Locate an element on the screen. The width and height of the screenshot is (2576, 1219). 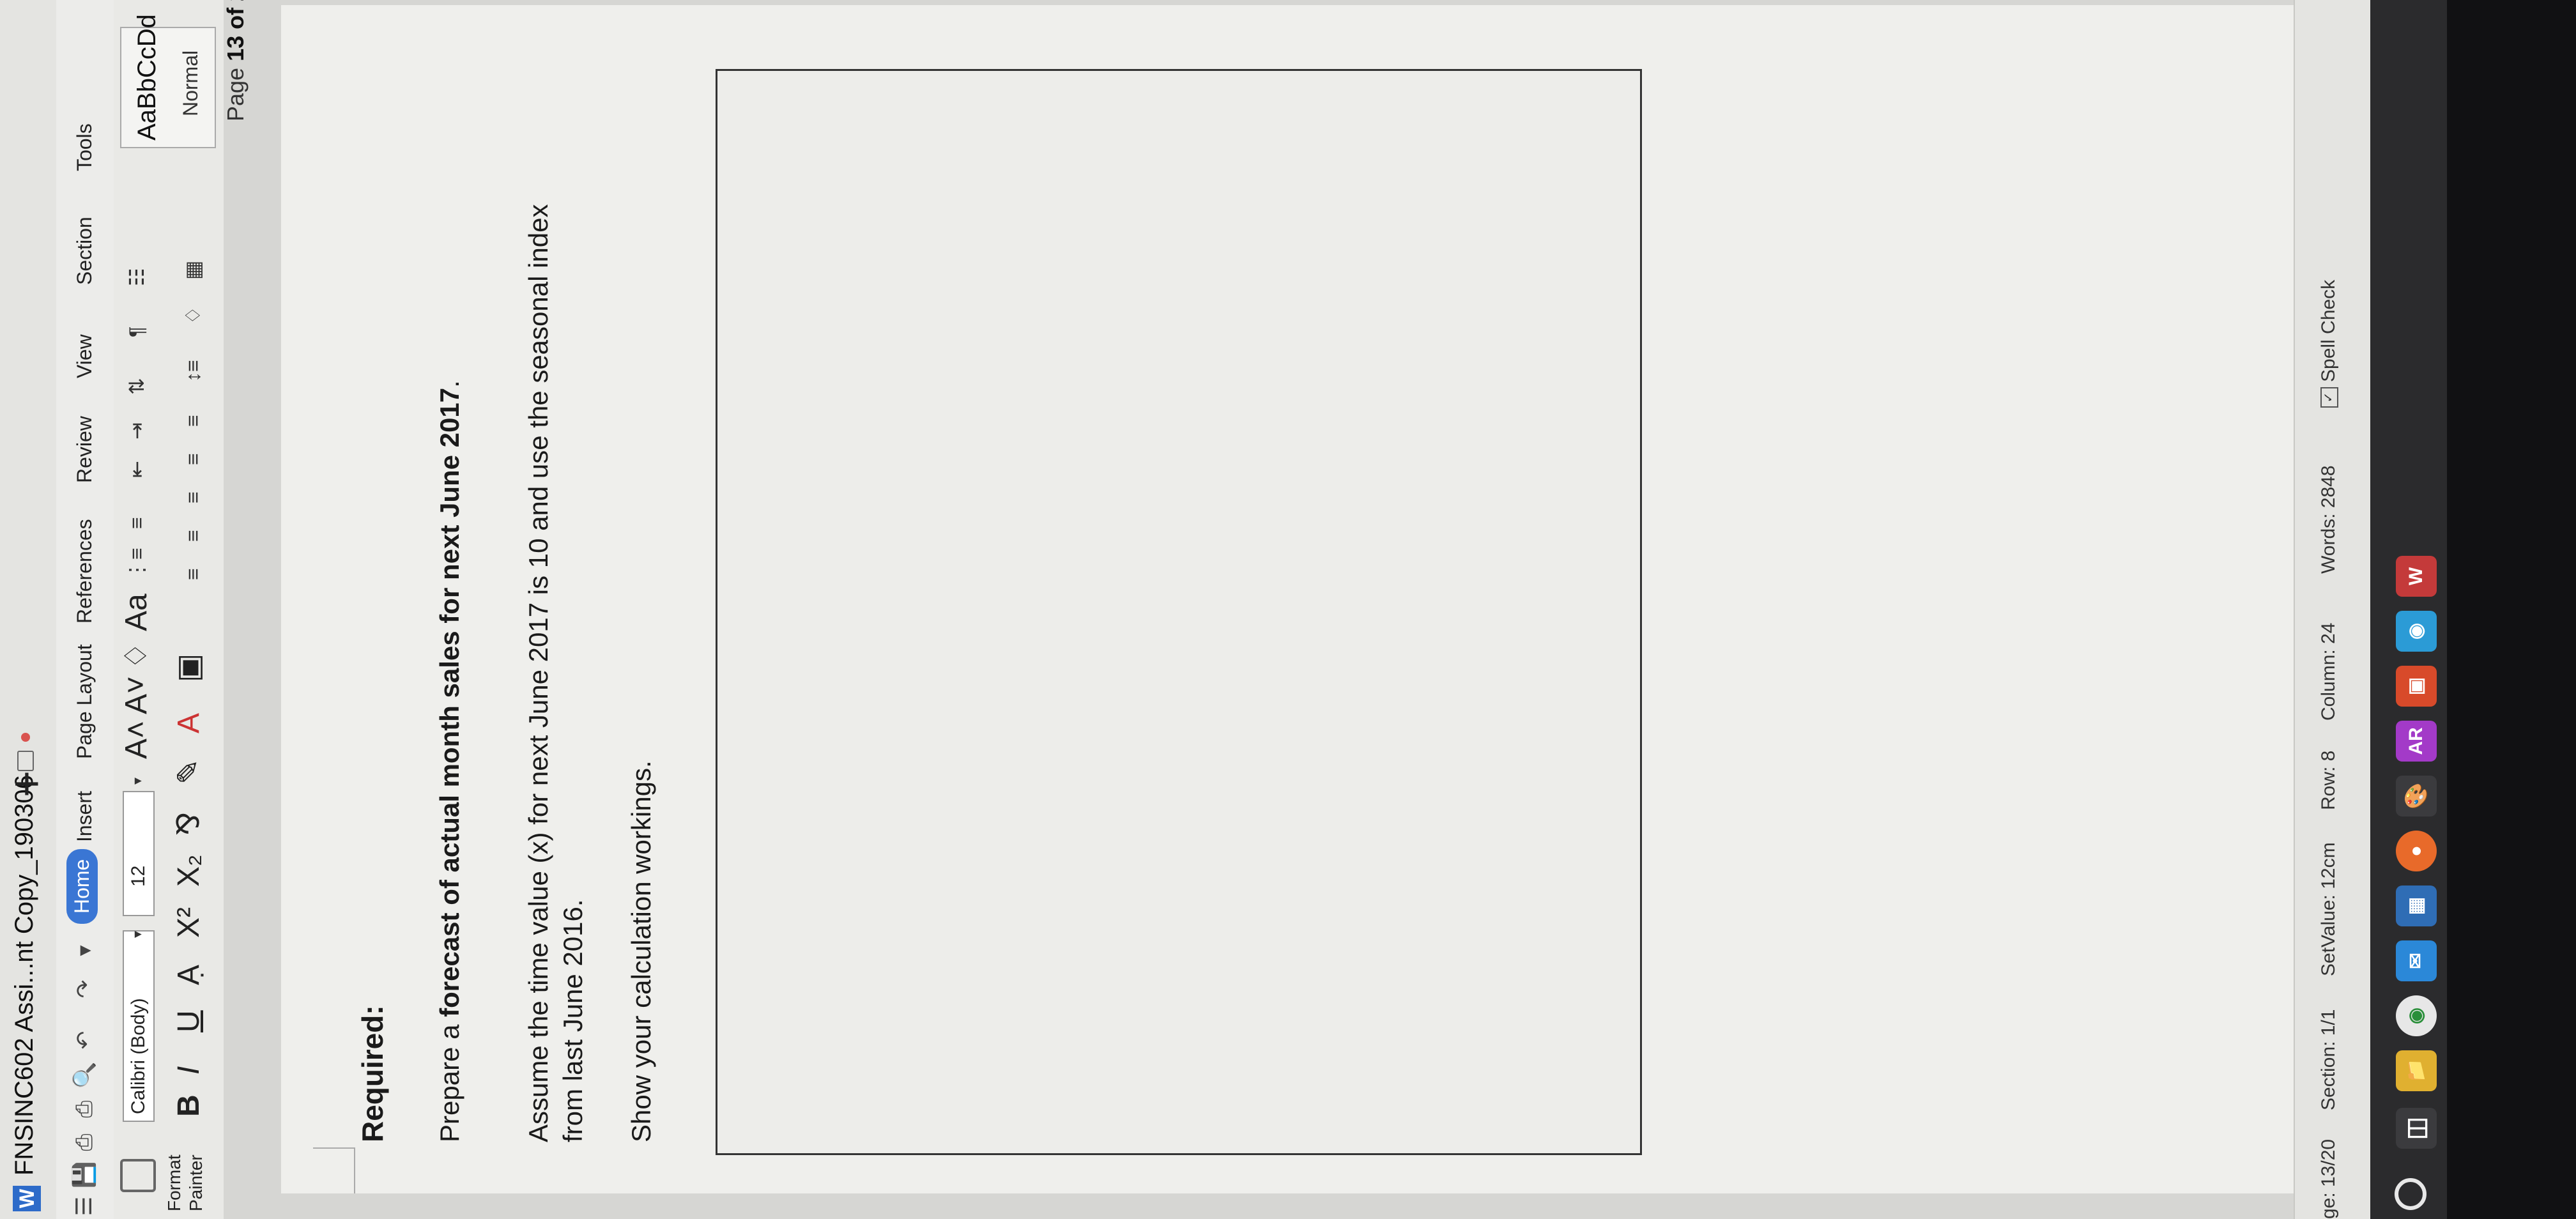
tab-tools: Tools is located at coordinates (84, 147).